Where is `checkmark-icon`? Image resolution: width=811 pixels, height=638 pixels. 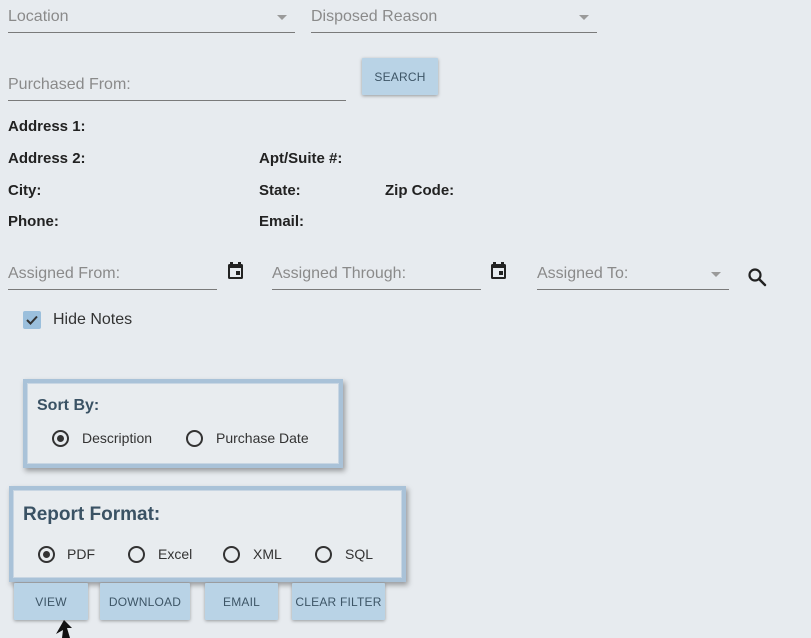 checkmark-icon is located at coordinates (32, 320).